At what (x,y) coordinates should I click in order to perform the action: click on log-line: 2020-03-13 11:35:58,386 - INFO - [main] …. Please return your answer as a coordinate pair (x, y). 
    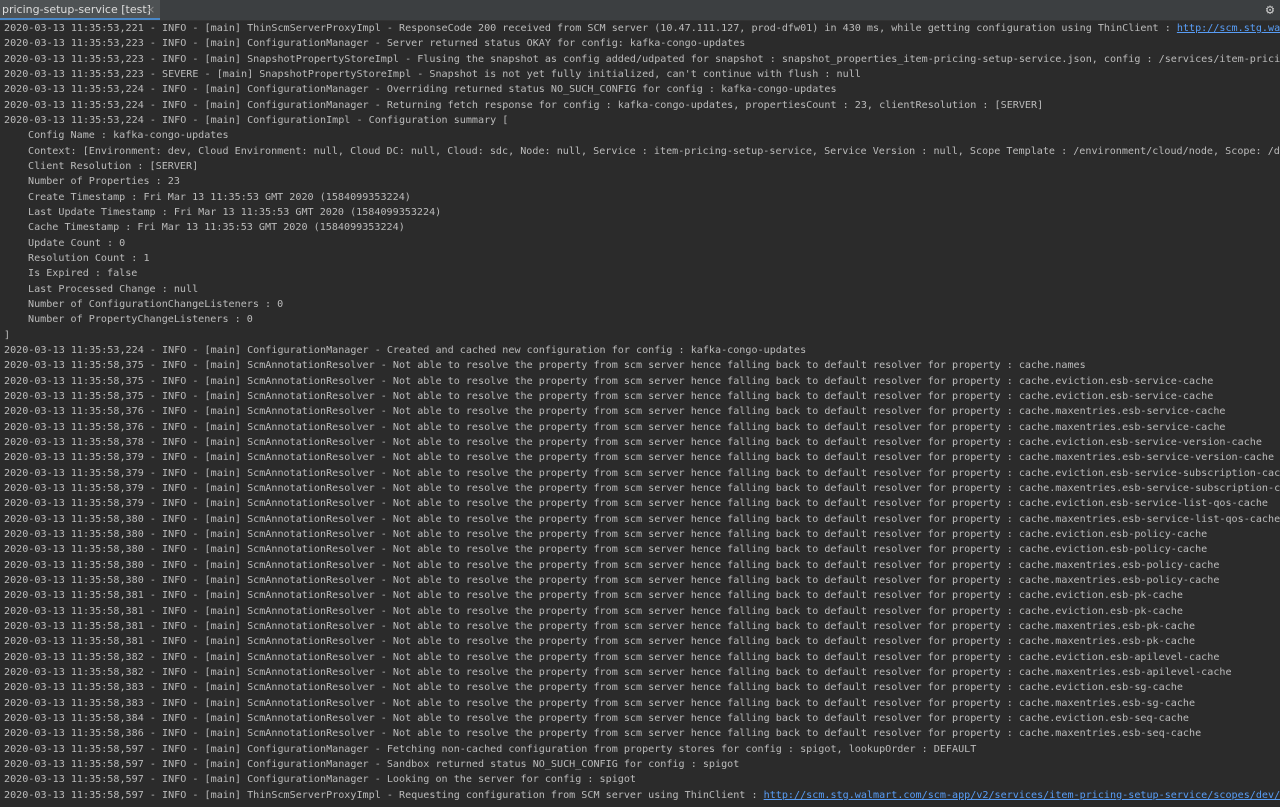
    Looking at the image, I should click on (602, 733).